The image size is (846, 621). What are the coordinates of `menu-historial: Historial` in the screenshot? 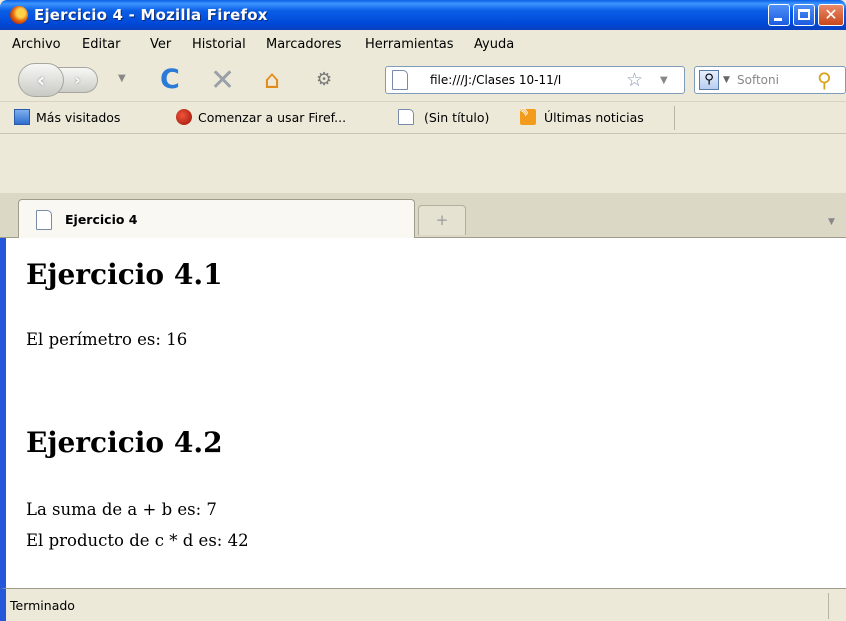 It's located at (219, 44).